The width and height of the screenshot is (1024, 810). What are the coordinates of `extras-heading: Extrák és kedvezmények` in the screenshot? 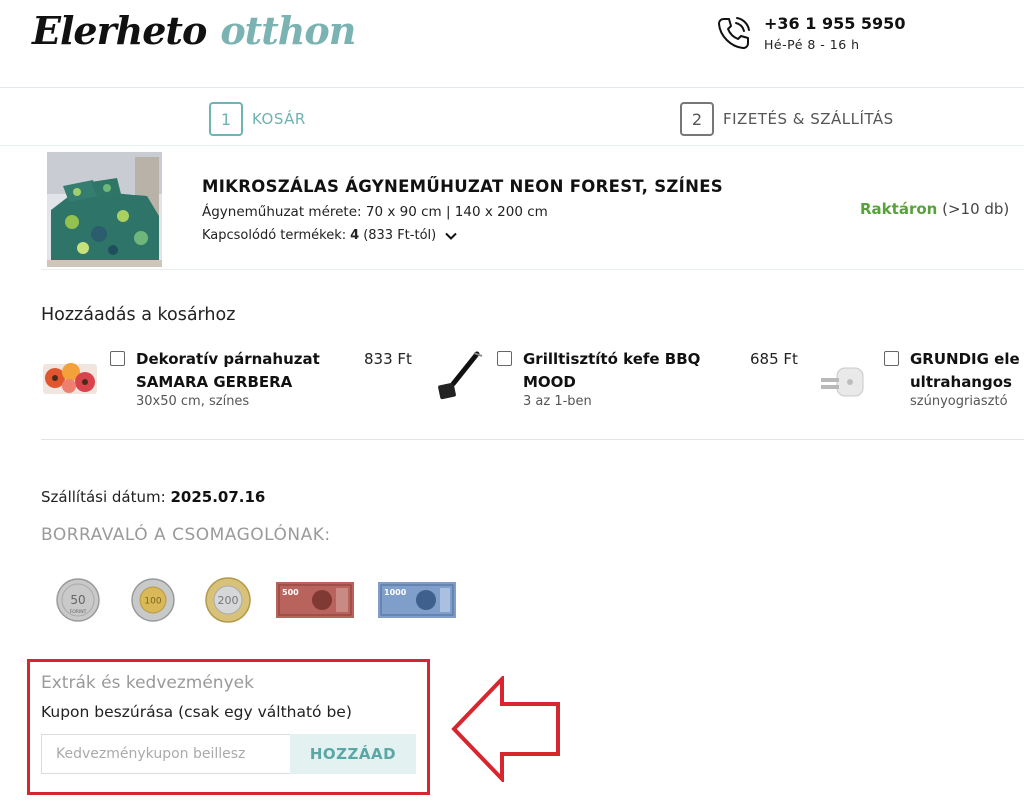 It's located at (147, 683).